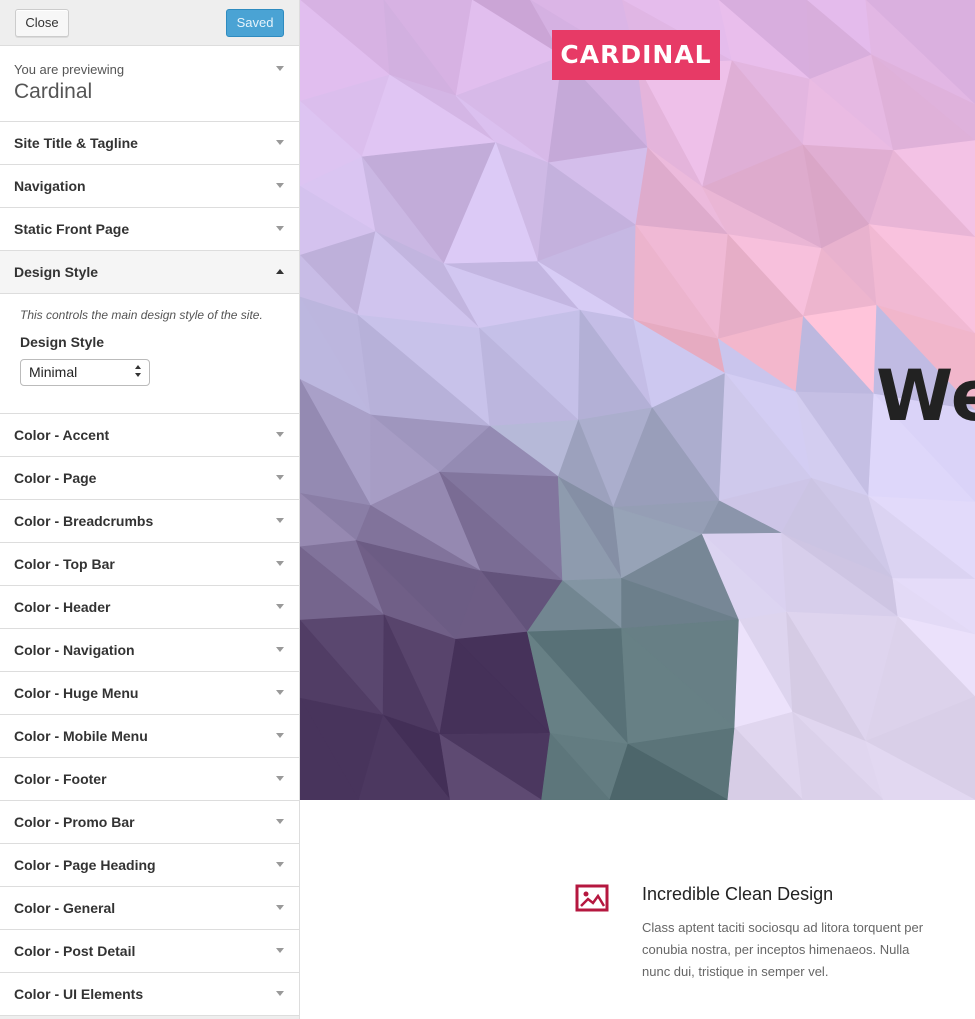  Describe the element at coordinates (64, 564) in the screenshot. I see `section-label: Color - Top Bar` at that location.